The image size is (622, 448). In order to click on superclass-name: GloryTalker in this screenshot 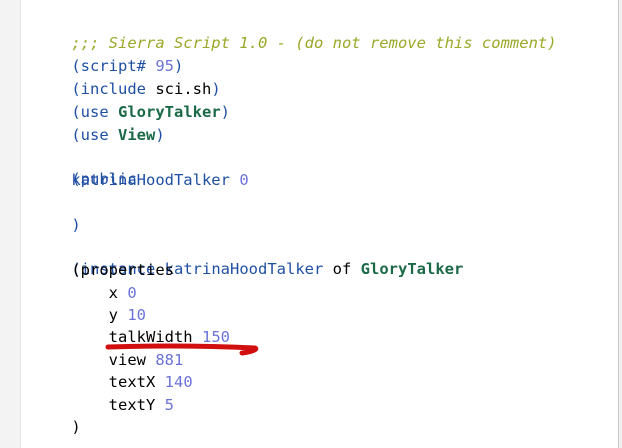, I will do `click(412, 269)`.